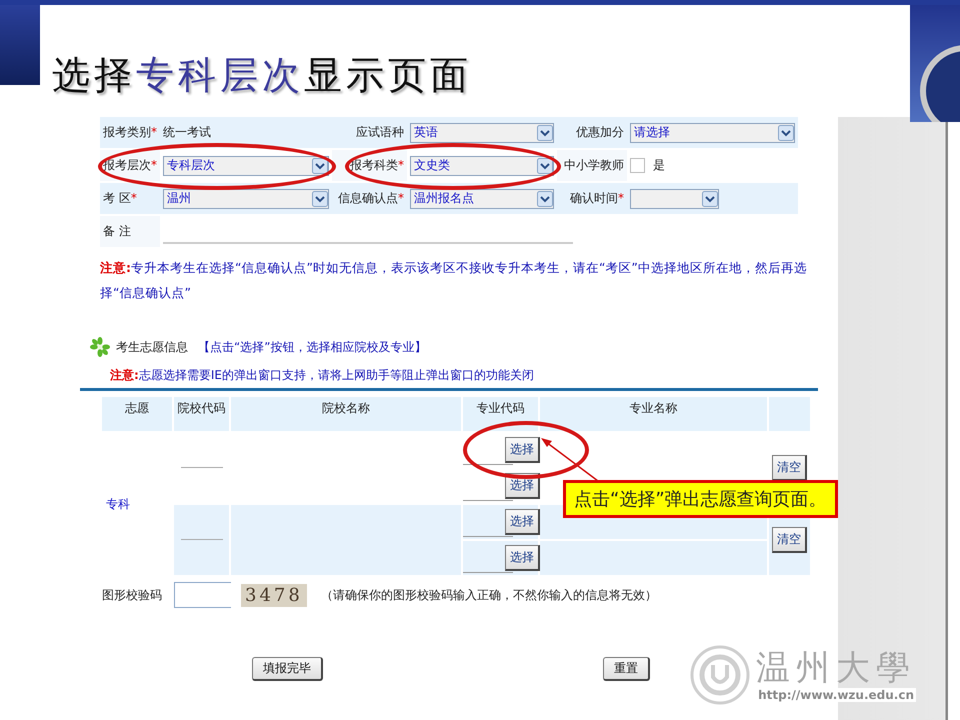 This screenshot has height=720, width=960. I want to click on column-header: 院校代码, so click(201, 414).